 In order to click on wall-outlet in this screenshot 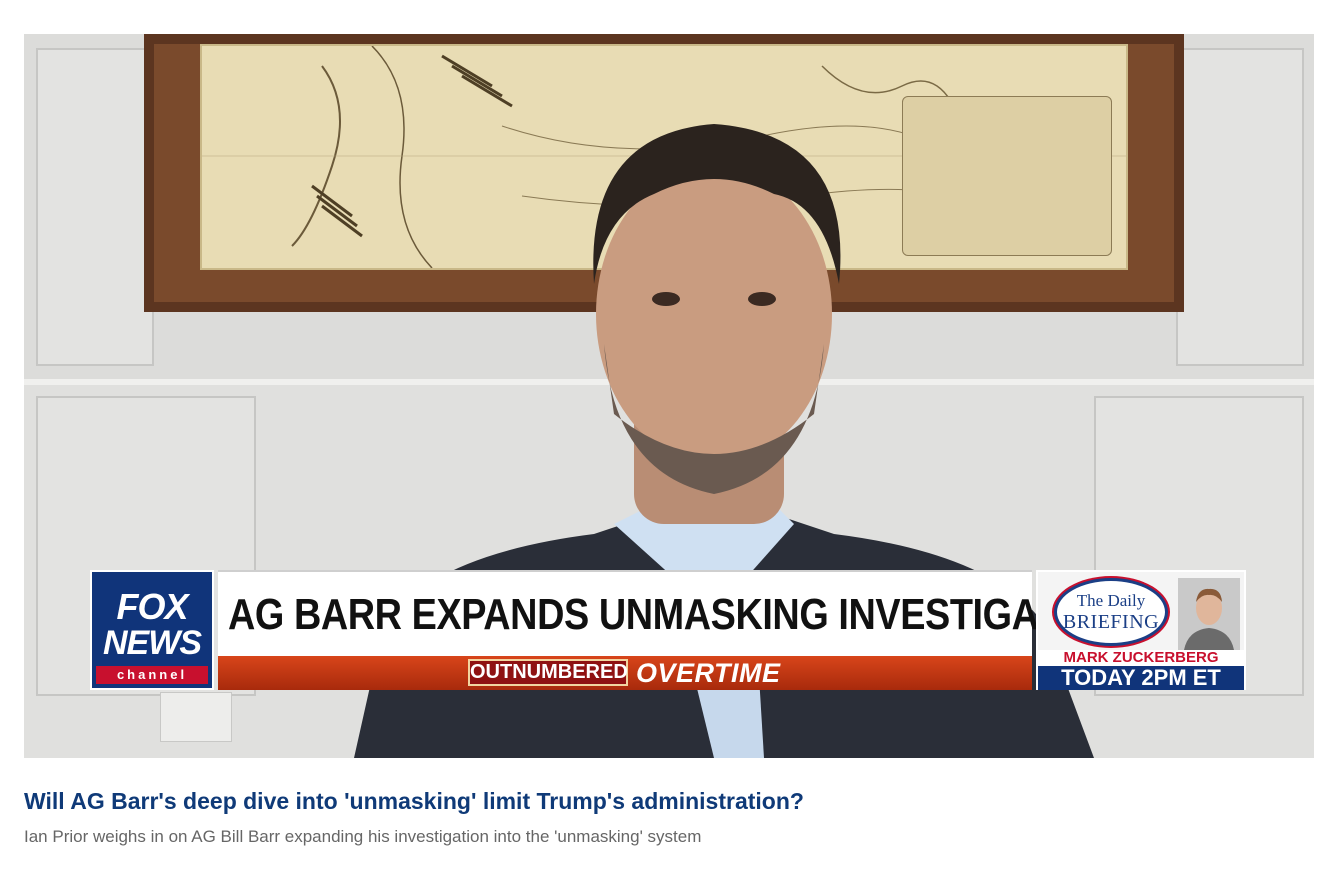, I will do `click(196, 717)`.